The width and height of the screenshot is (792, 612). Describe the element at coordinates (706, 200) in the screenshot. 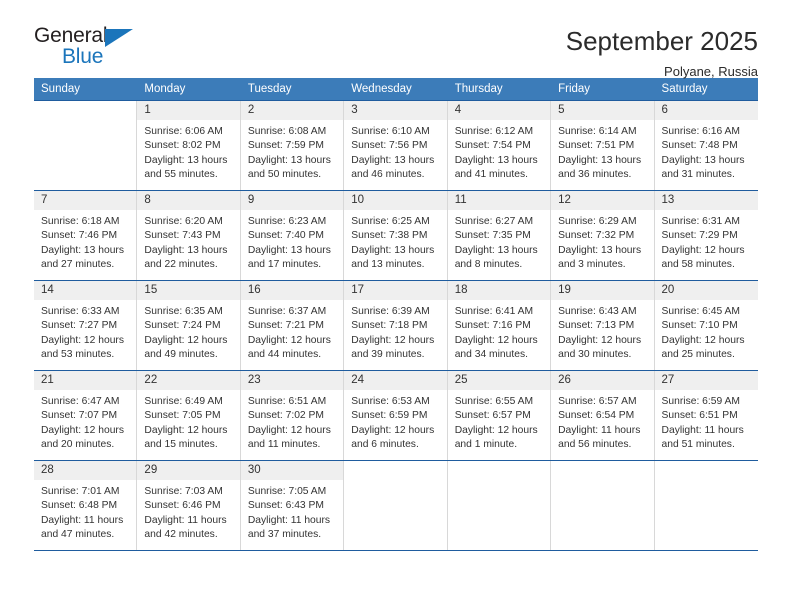

I see `day-number: 13` at that location.